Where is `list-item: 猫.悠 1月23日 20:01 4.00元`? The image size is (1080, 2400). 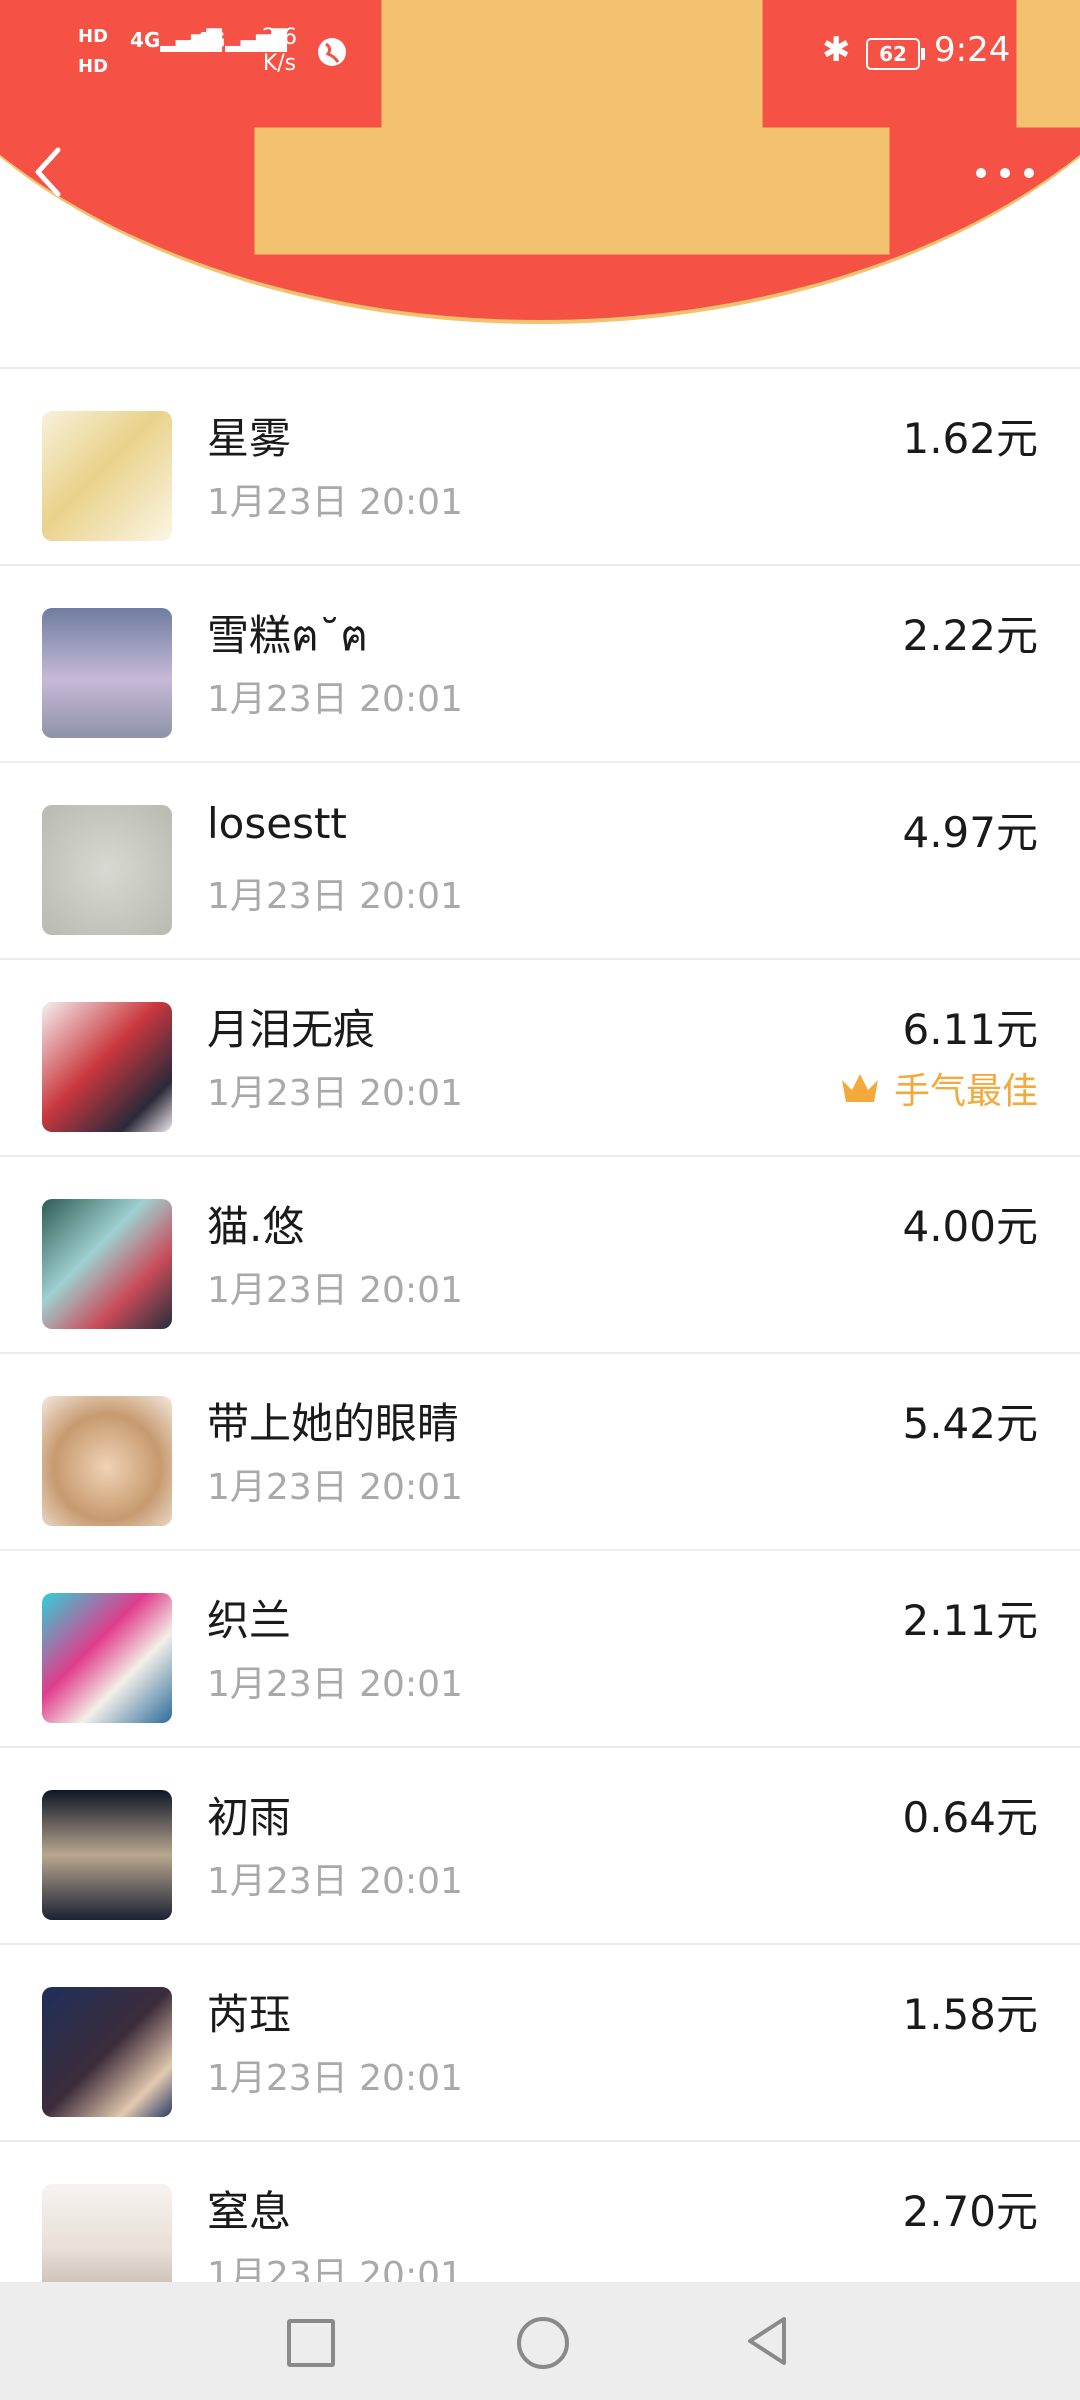
list-item: 猫.悠 1月23日 20:01 4.00元 is located at coordinates (540, 1255).